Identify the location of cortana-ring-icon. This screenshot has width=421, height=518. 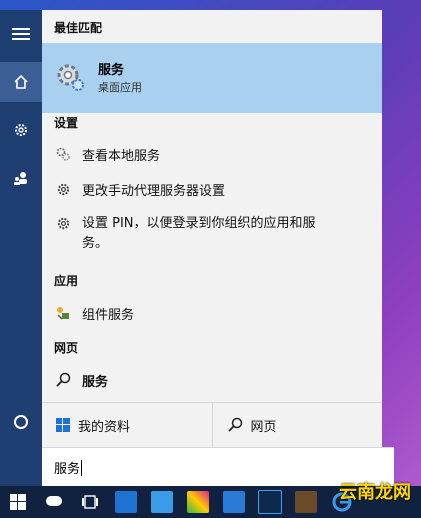
(21, 422).